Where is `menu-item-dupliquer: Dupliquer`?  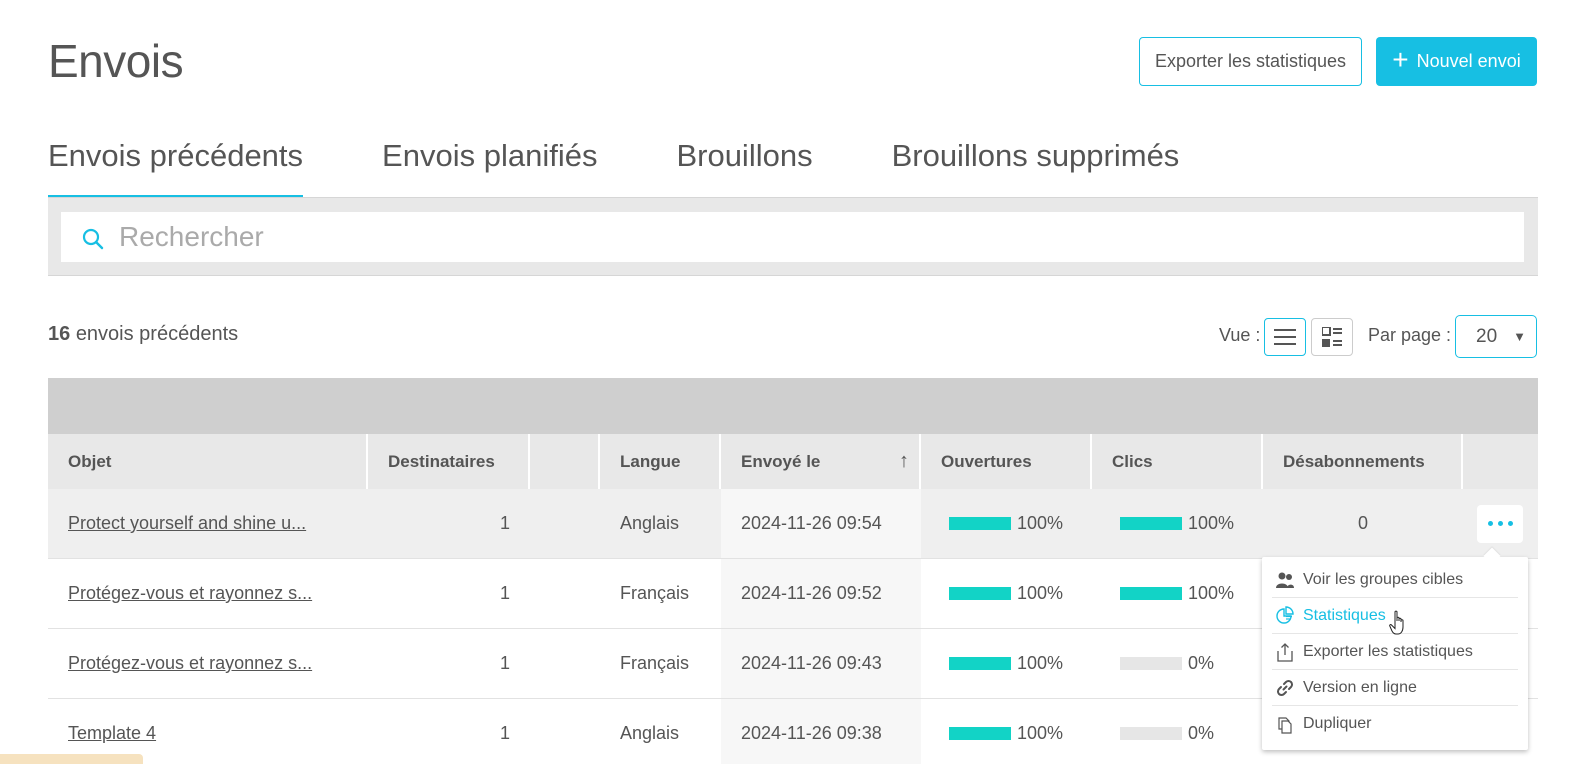 menu-item-dupliquer: Dupliquer is located at coordinates (1395, 724).